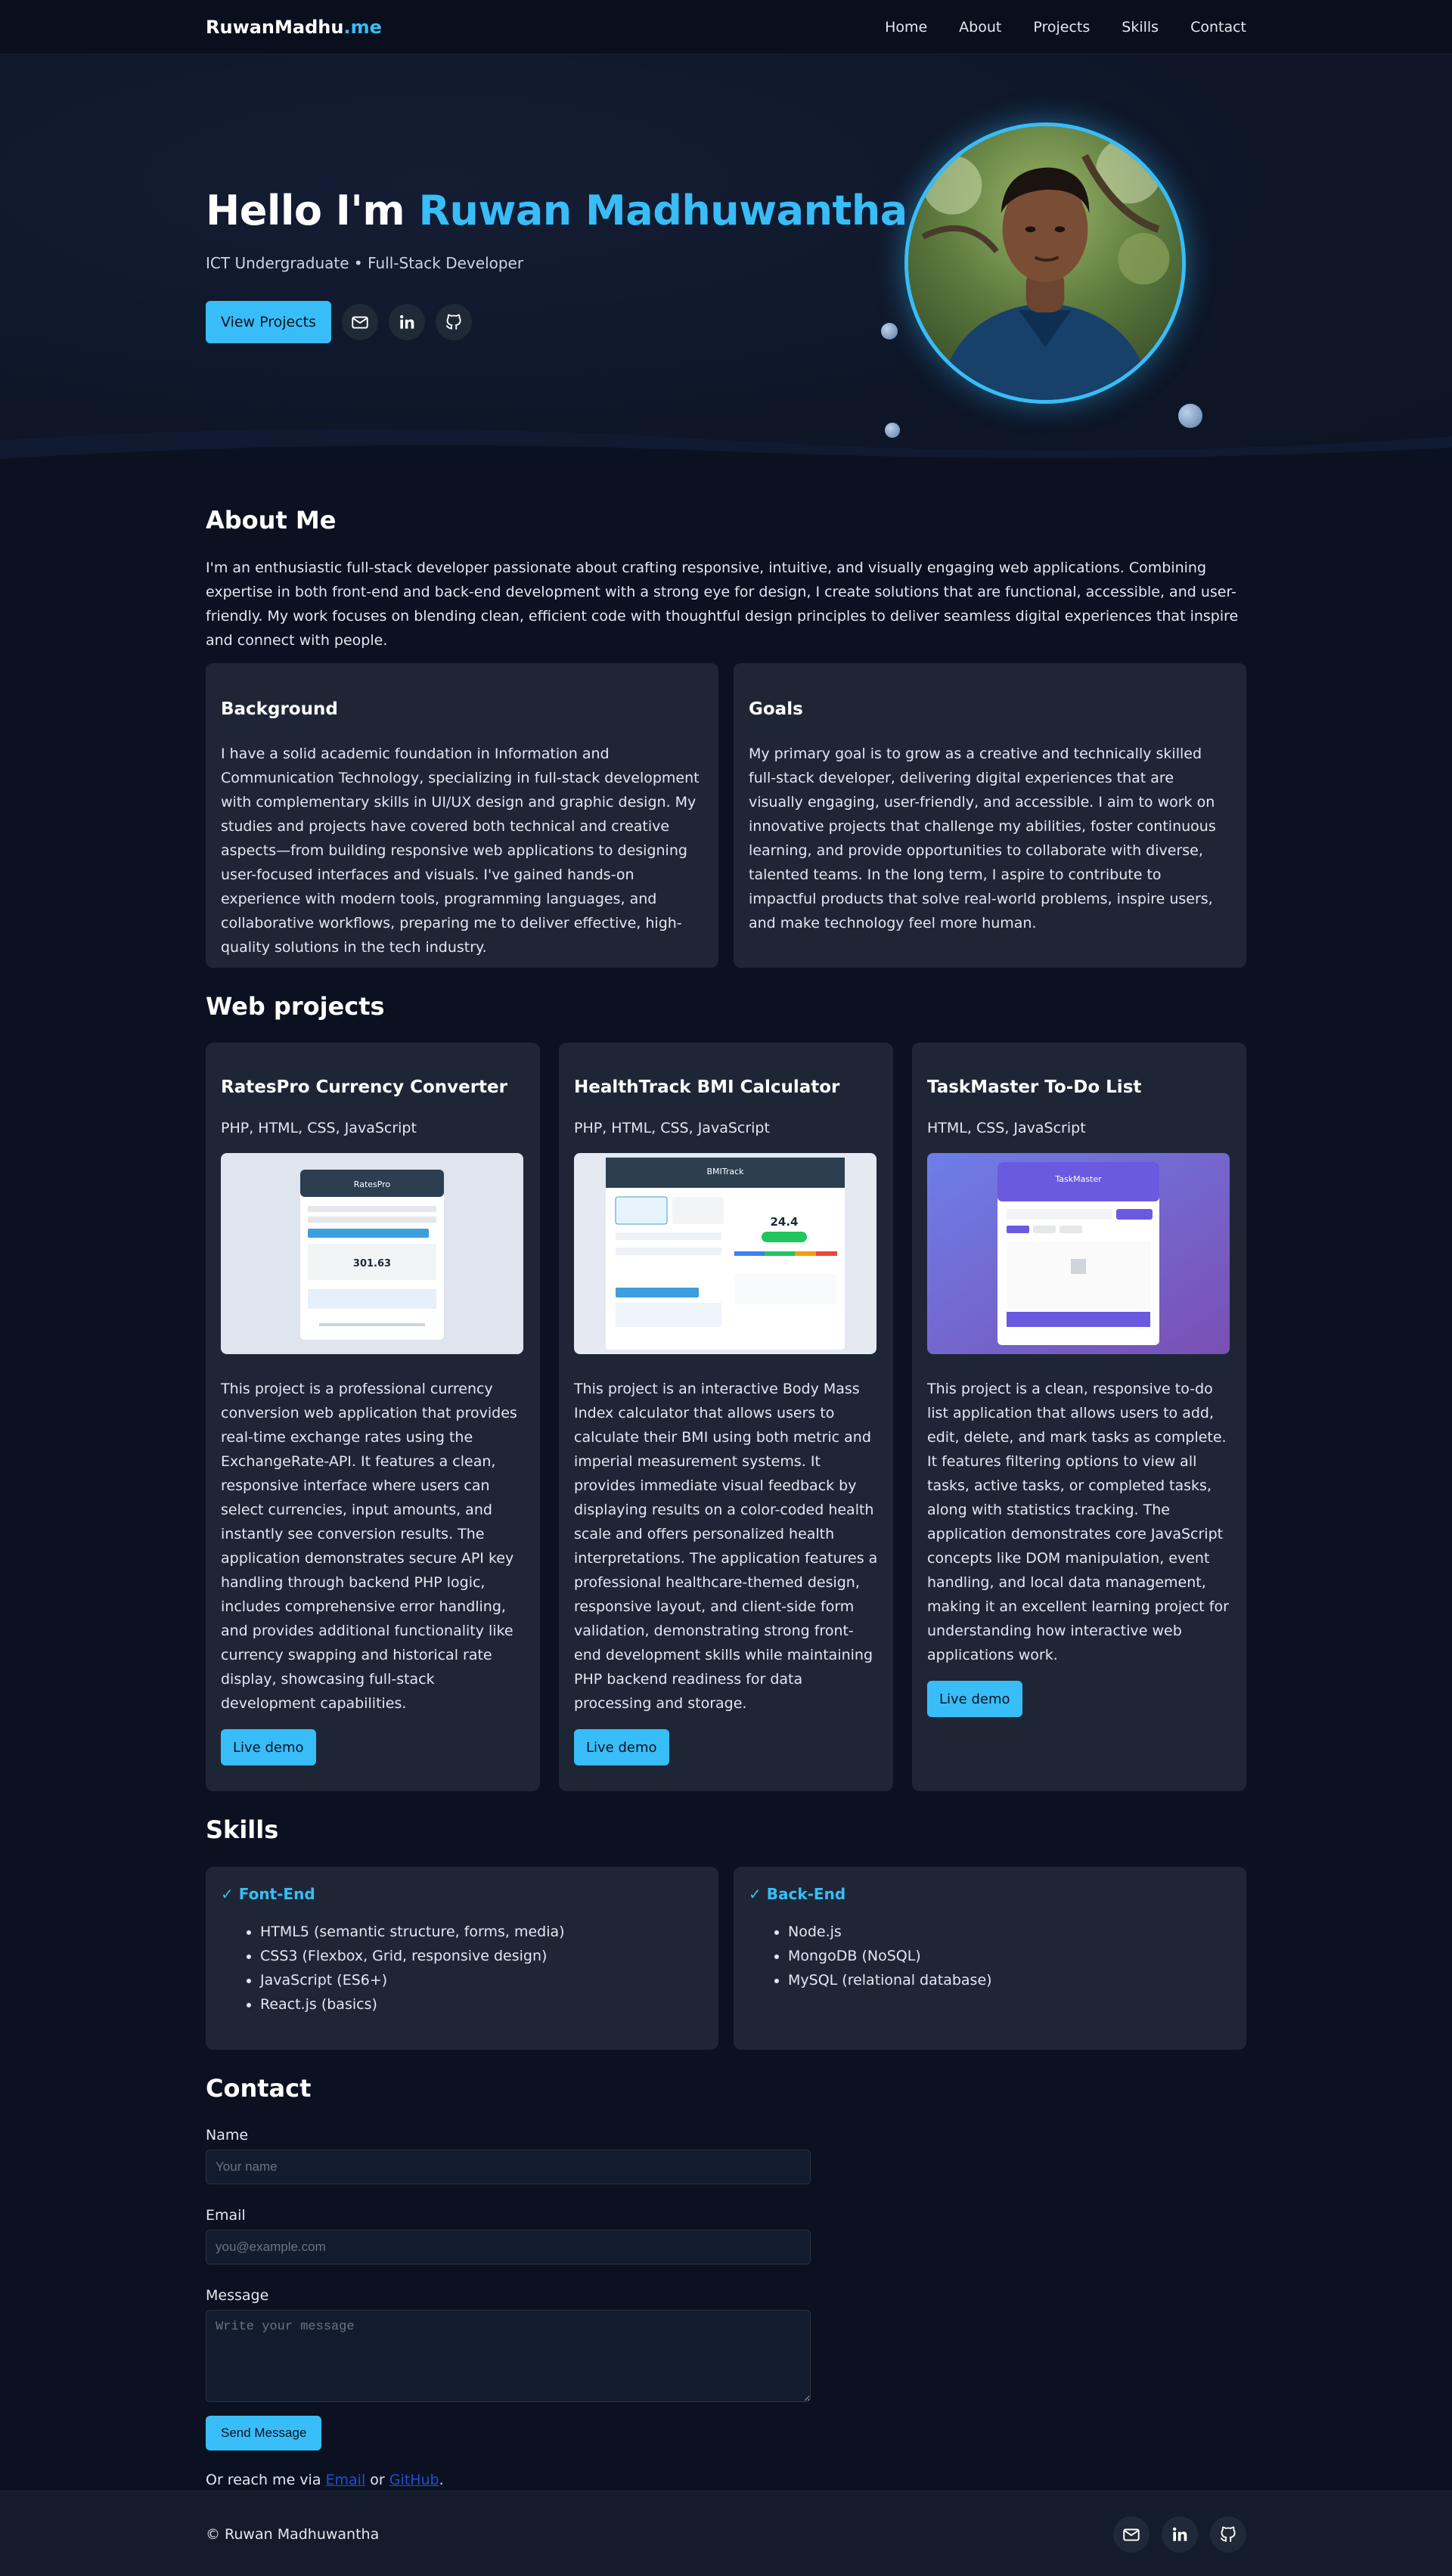 The image size is (1452, 2576). Describe the element at coordinates (295, 1007) in the screenshot. I see `projects-heading: Web projects` at that location.